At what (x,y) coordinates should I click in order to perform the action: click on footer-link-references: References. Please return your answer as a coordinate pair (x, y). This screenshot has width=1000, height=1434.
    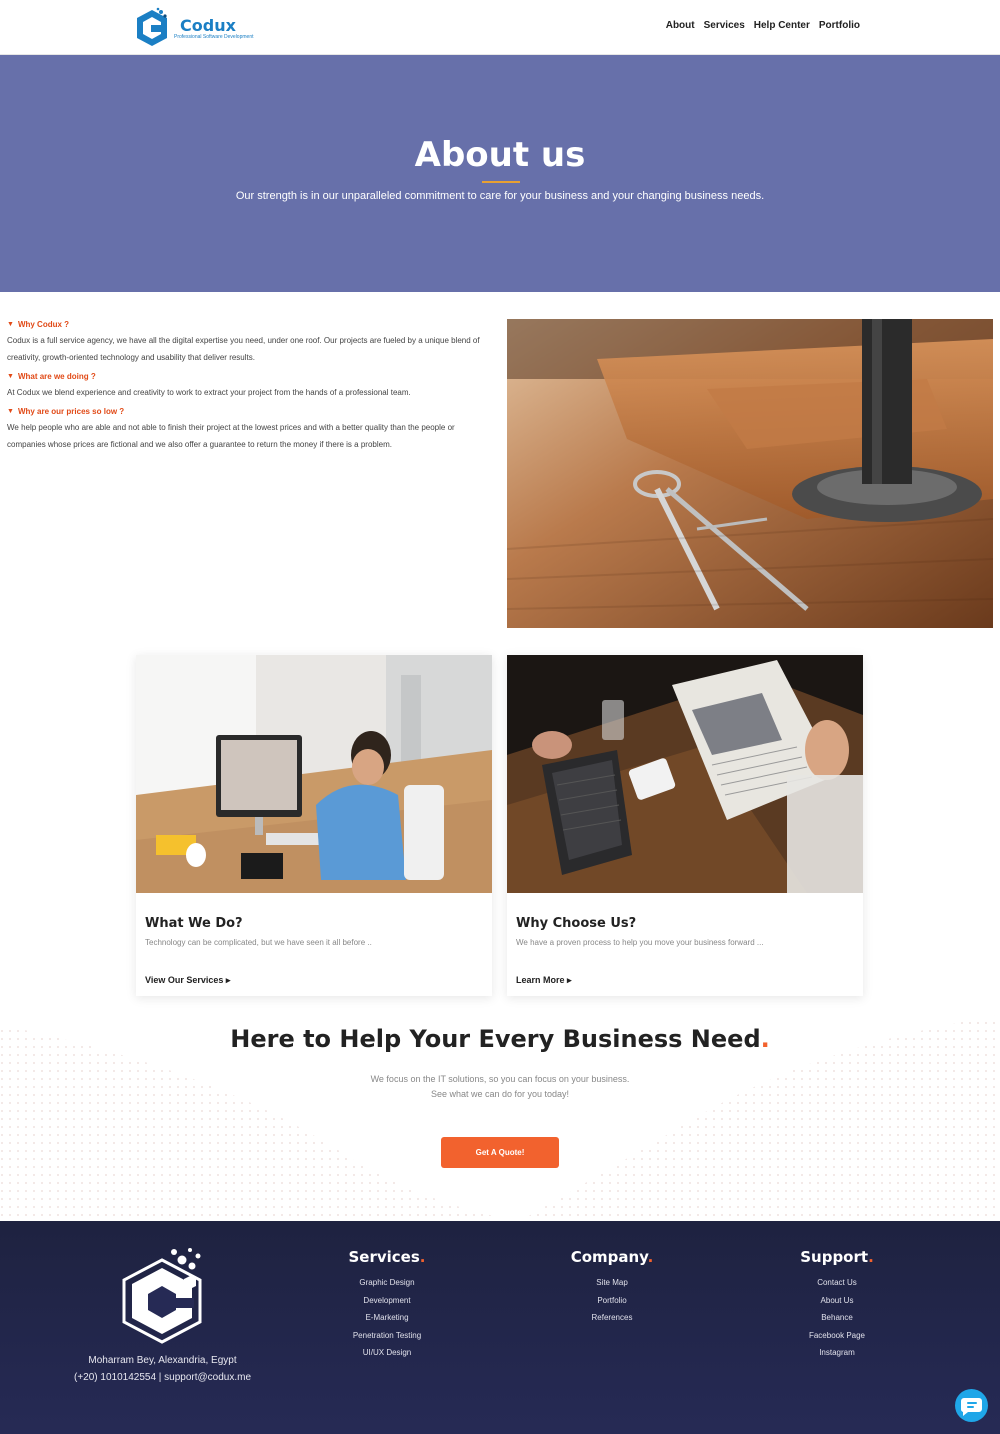
    Looking at the image, I should click on (612, 1318).